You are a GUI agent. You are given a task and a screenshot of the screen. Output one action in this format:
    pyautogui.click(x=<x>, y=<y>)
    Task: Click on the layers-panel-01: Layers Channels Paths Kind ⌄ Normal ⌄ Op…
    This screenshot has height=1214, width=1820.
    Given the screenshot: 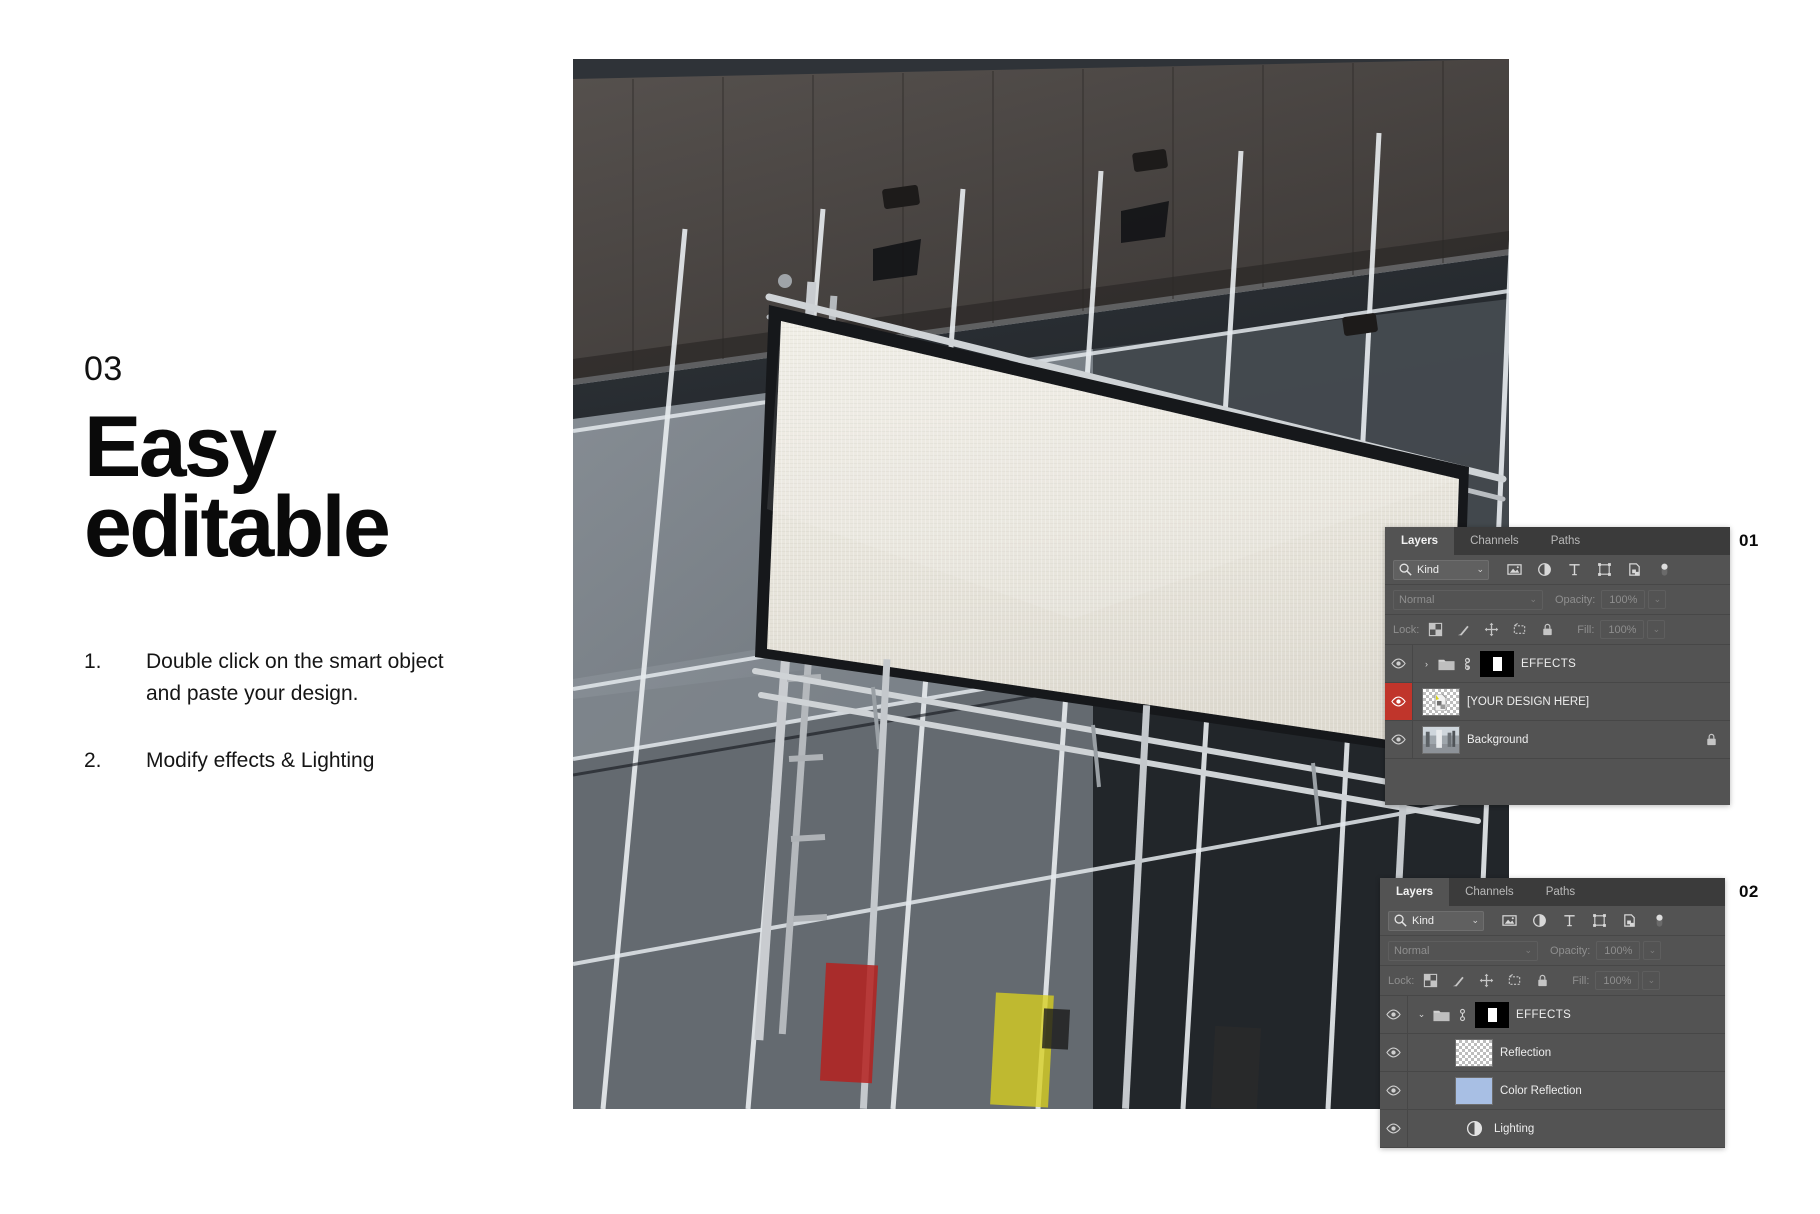 What is the action you would take?
    pyautogui.click(x=1557, y=666)
    